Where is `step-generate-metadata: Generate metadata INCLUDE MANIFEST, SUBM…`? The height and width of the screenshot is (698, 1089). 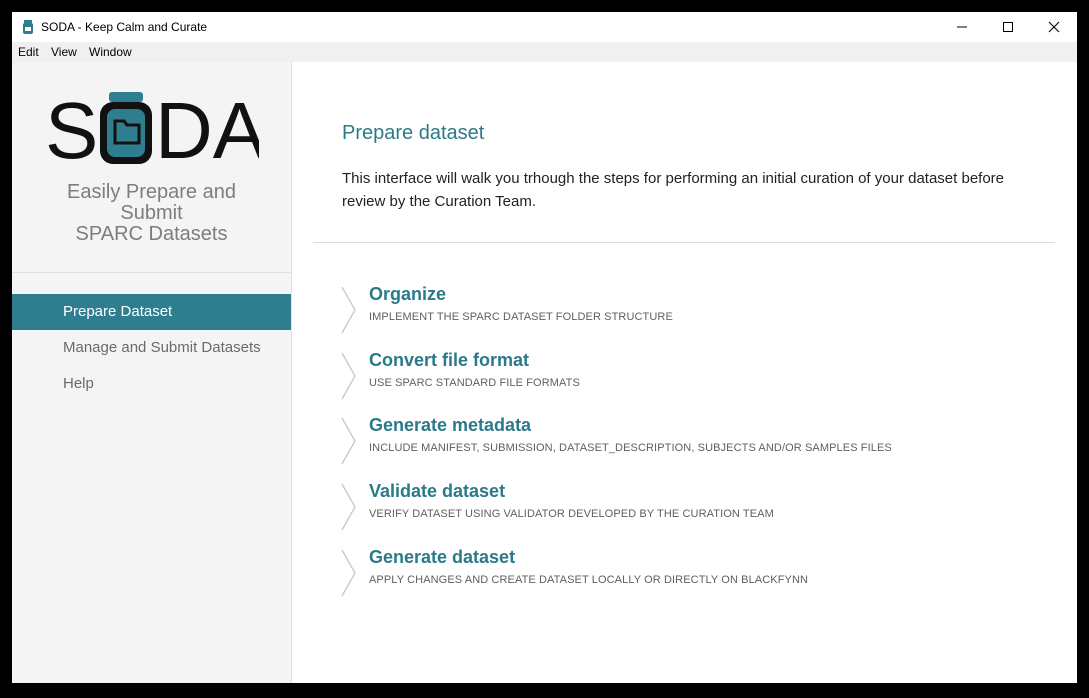 step-generate-metadata: Generate metadata INCLUDE MANIFEST, SUBM… is located at coordinates (700, 440).